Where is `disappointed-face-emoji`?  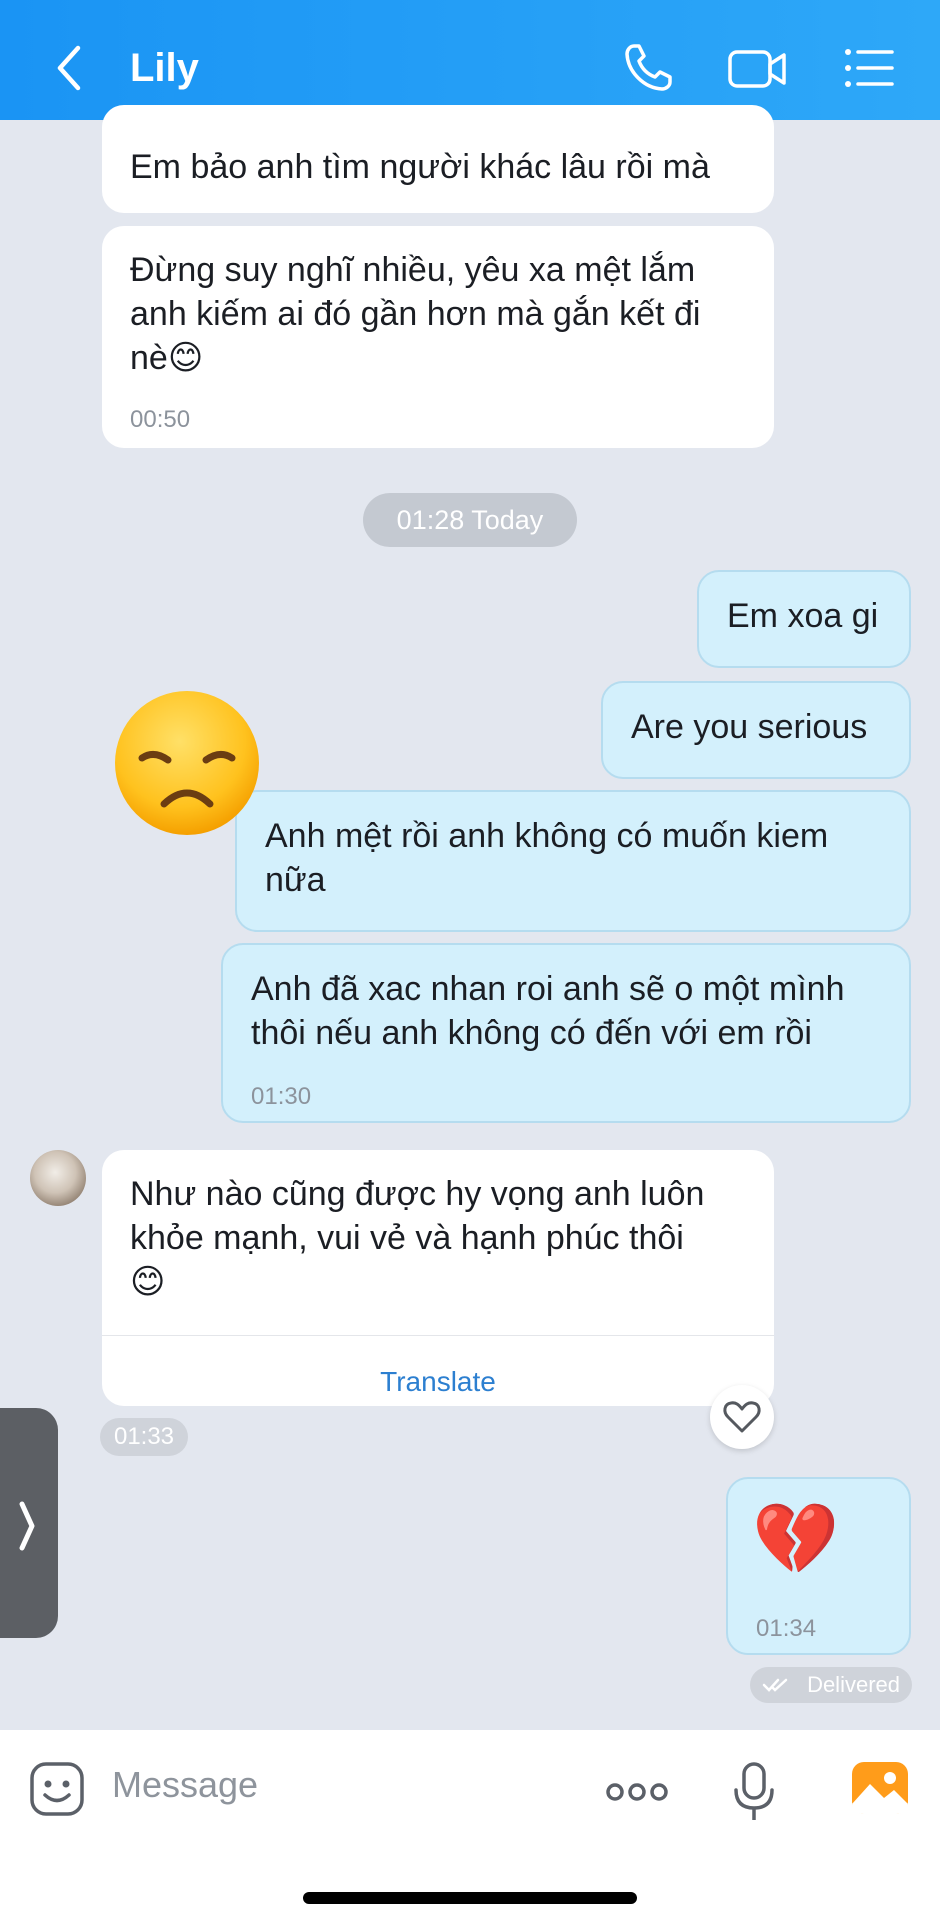 disappointed-face-emoji is located at coordinates (187, 763).